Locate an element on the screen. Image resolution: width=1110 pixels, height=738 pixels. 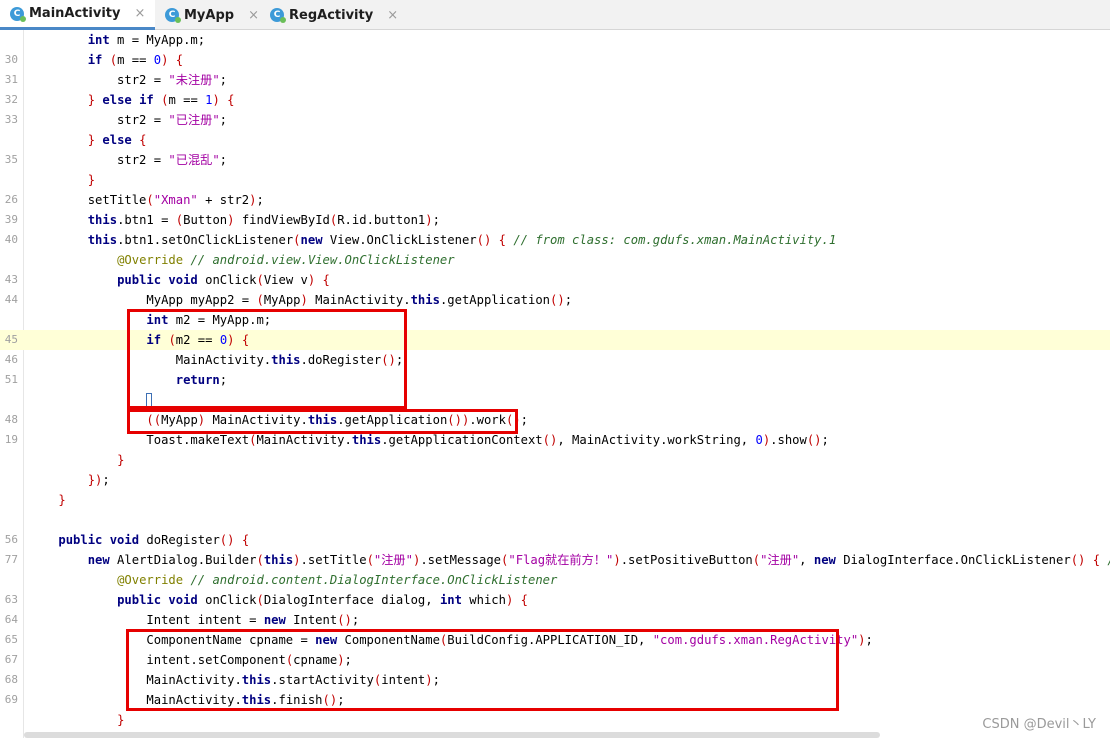
line-number: 32 is located at coordinates (11, 99).